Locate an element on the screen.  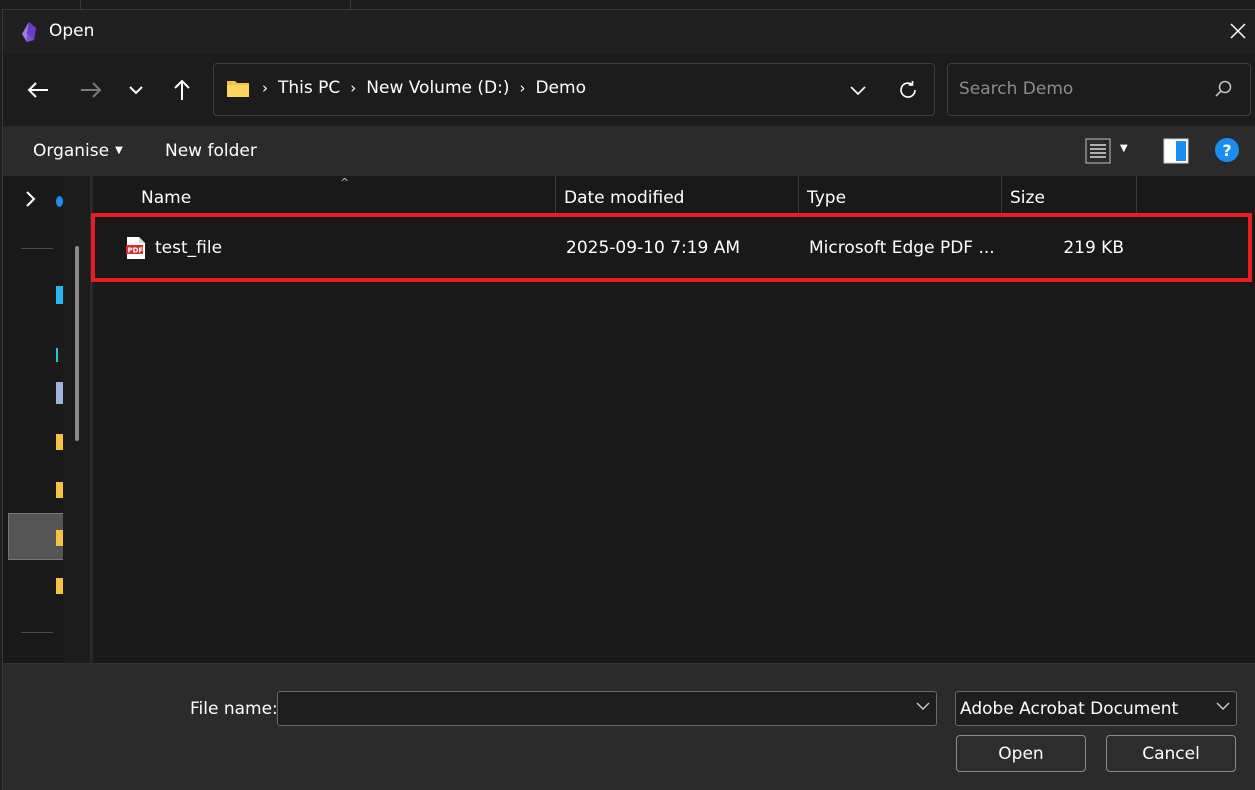
address-bar: › This PC › New Volume (D:) › Demo is located at coordinates (574, 89).